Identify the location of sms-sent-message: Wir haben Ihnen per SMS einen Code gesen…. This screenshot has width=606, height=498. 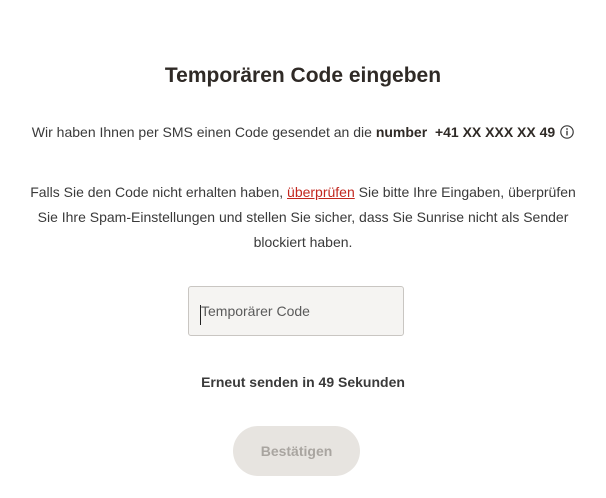
(303, 132).